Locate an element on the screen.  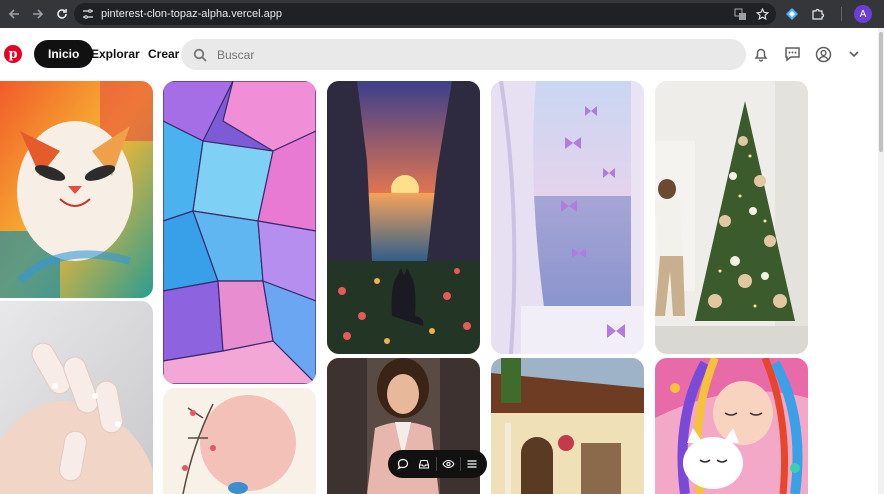
app-header: p Inicio Explorar Crear is located at coordinates (439, 54).